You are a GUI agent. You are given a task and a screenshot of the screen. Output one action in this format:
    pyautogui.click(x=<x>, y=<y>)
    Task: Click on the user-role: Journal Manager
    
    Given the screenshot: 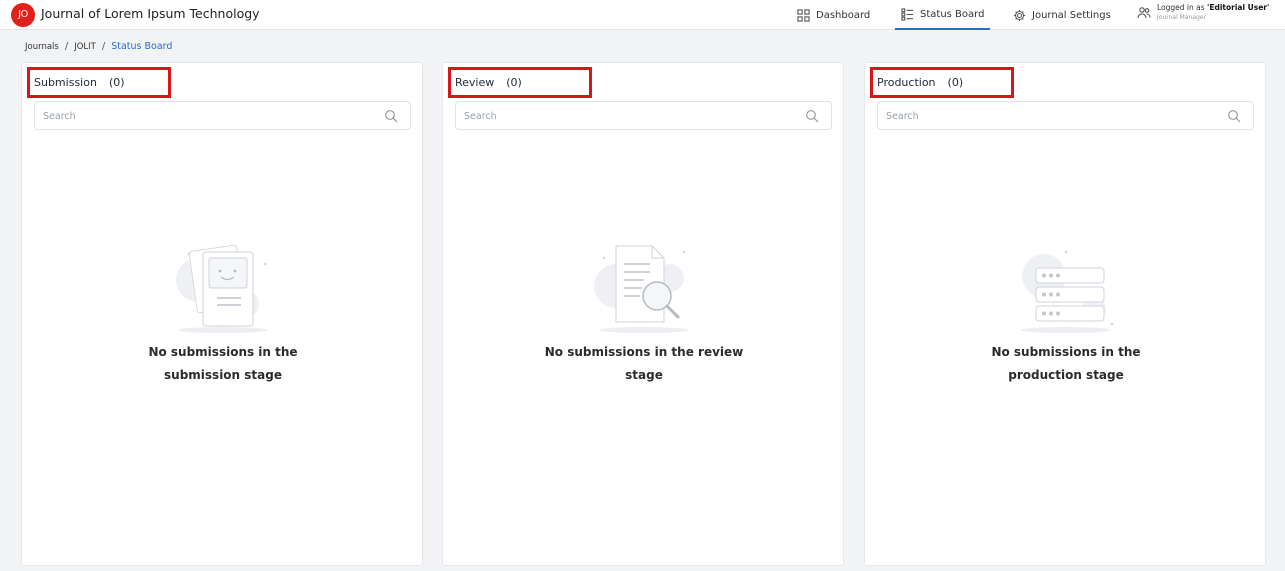 What is the action you would take?
    pyautogui.click(x=1181, y=17)
    